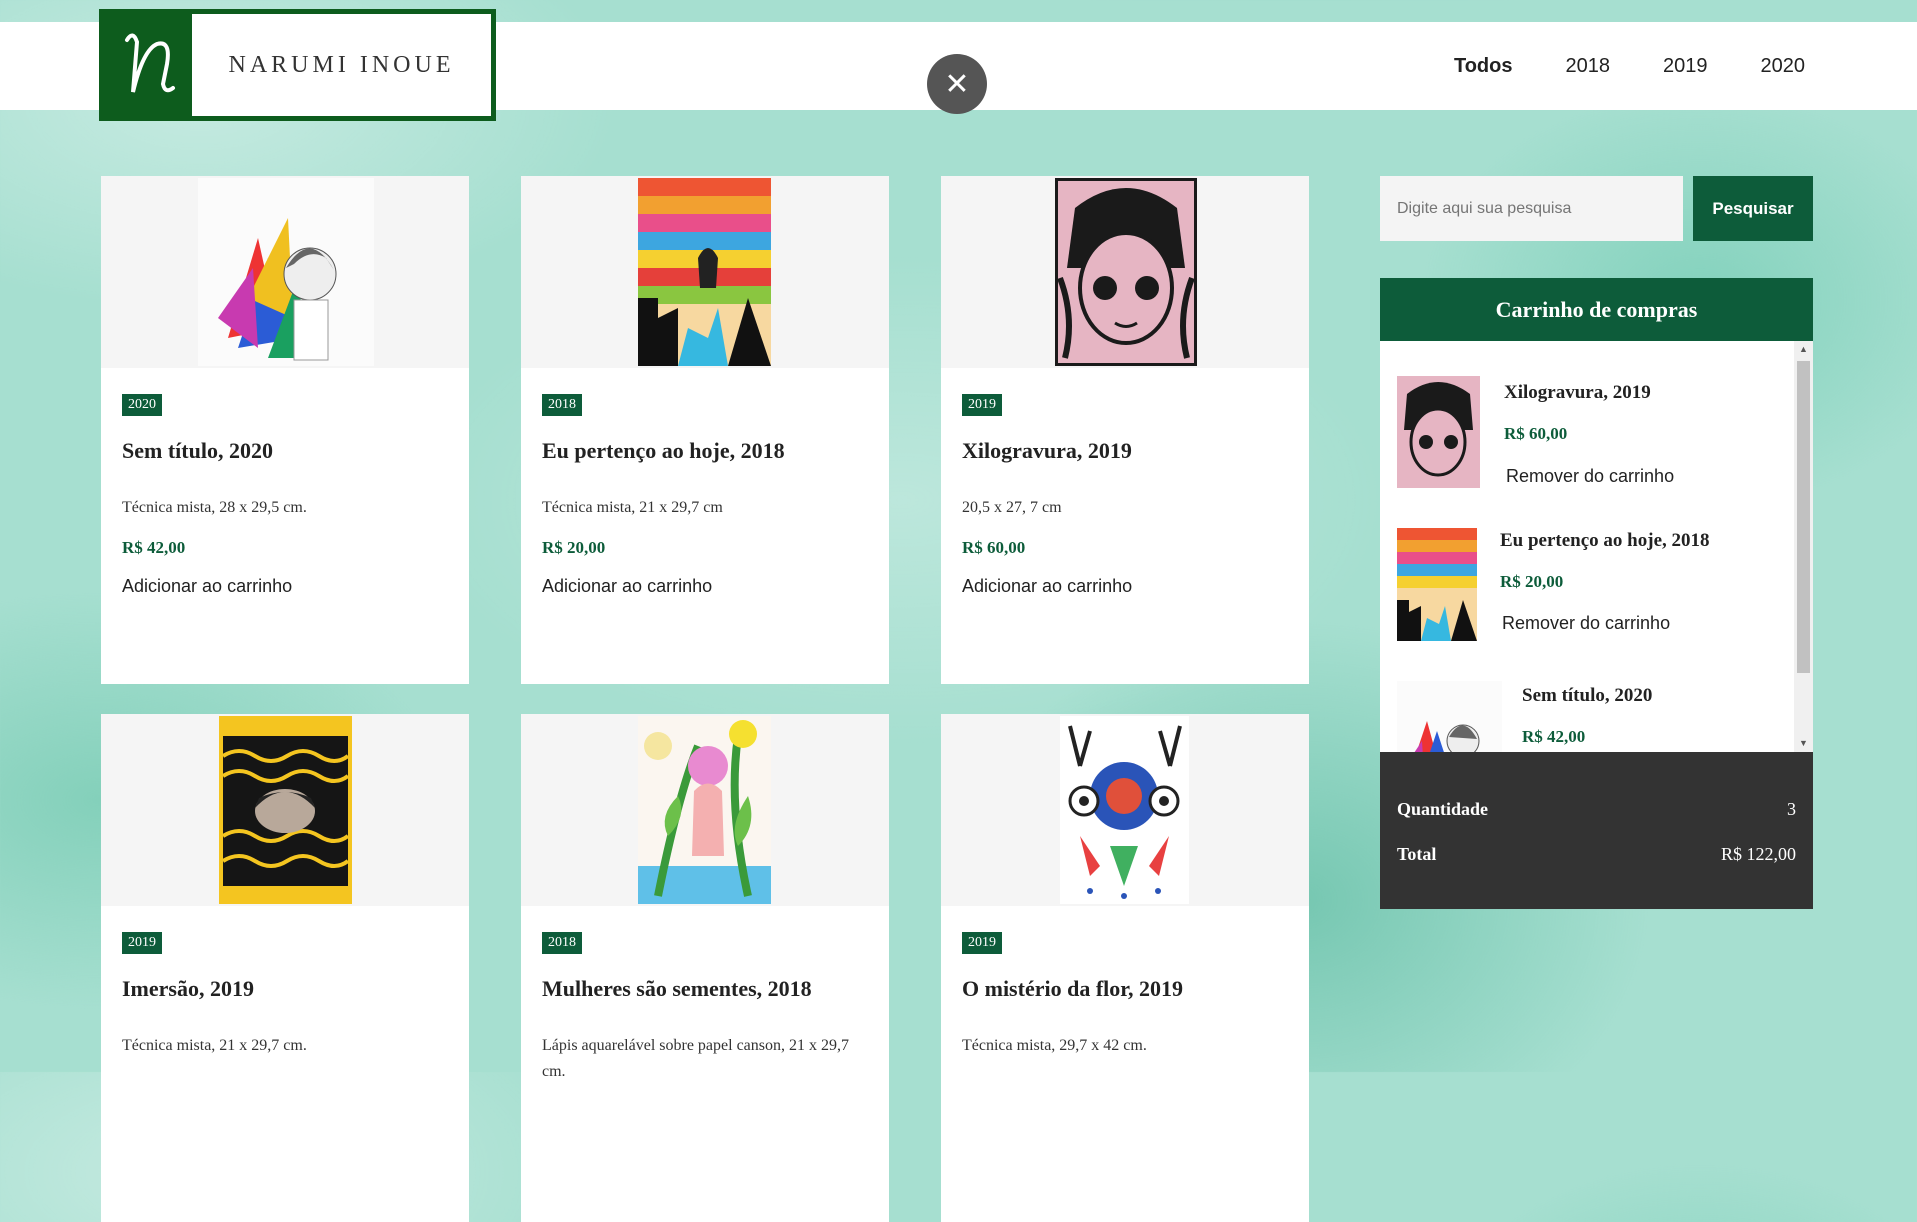  What do you see at coordinates (1012, 507) in the screenshot?
I see `product-description: 20,5 x 27, 7 cm` at bounding box center [1012, 507].